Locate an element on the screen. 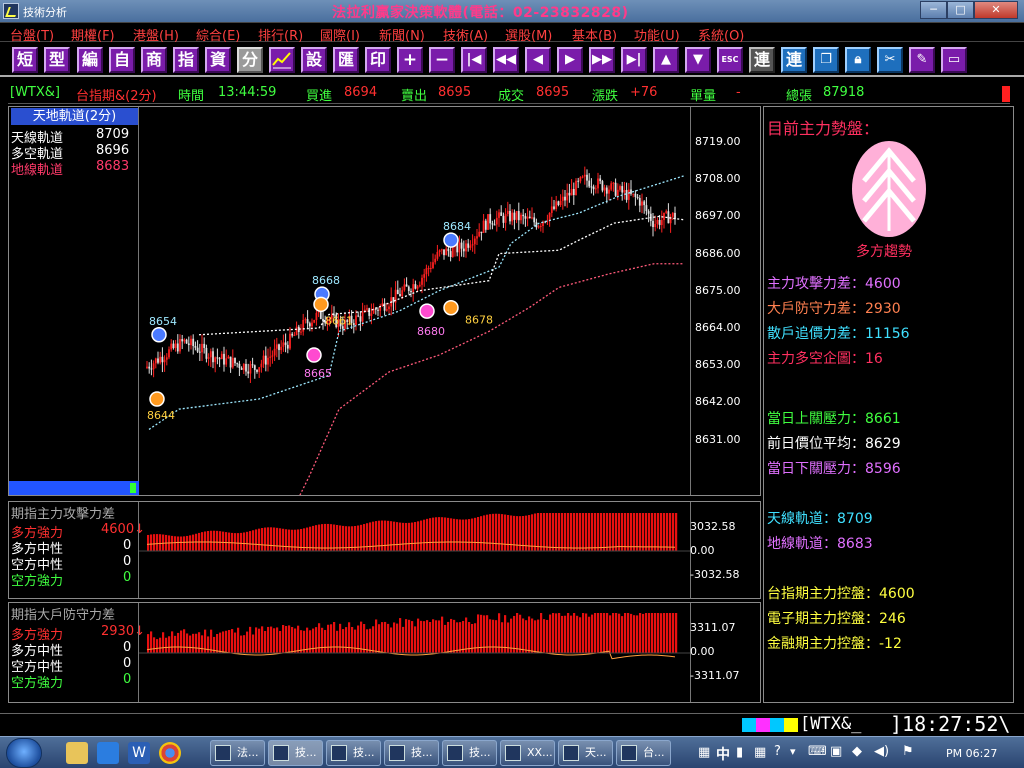  media-player-icon is located at coordinates (108, 753).